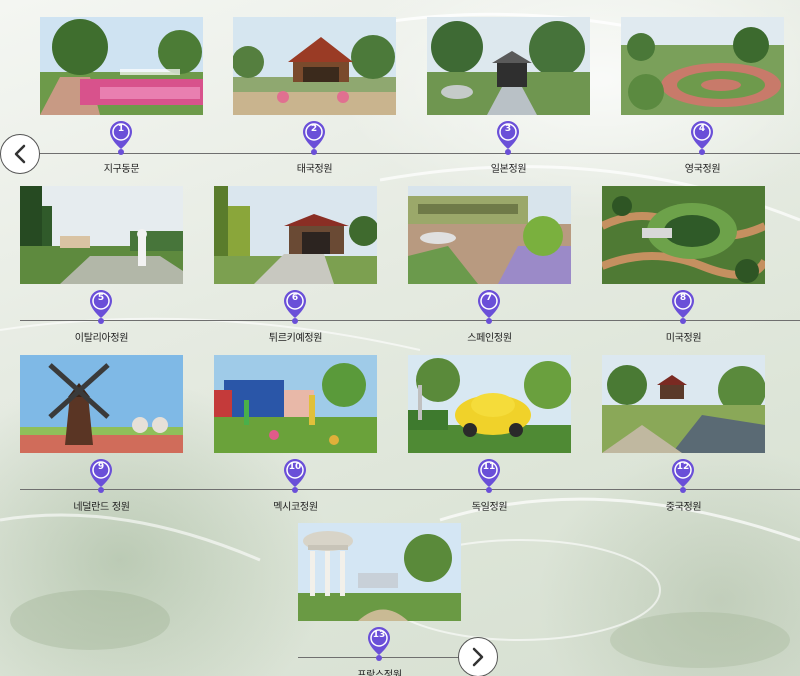 Image resolution: width=800 pixels, height=676 pixels. What do you see at coordinates (683, 467) in the screenshot?
I see `pin-number: 12` at bounding box center [683, 467].